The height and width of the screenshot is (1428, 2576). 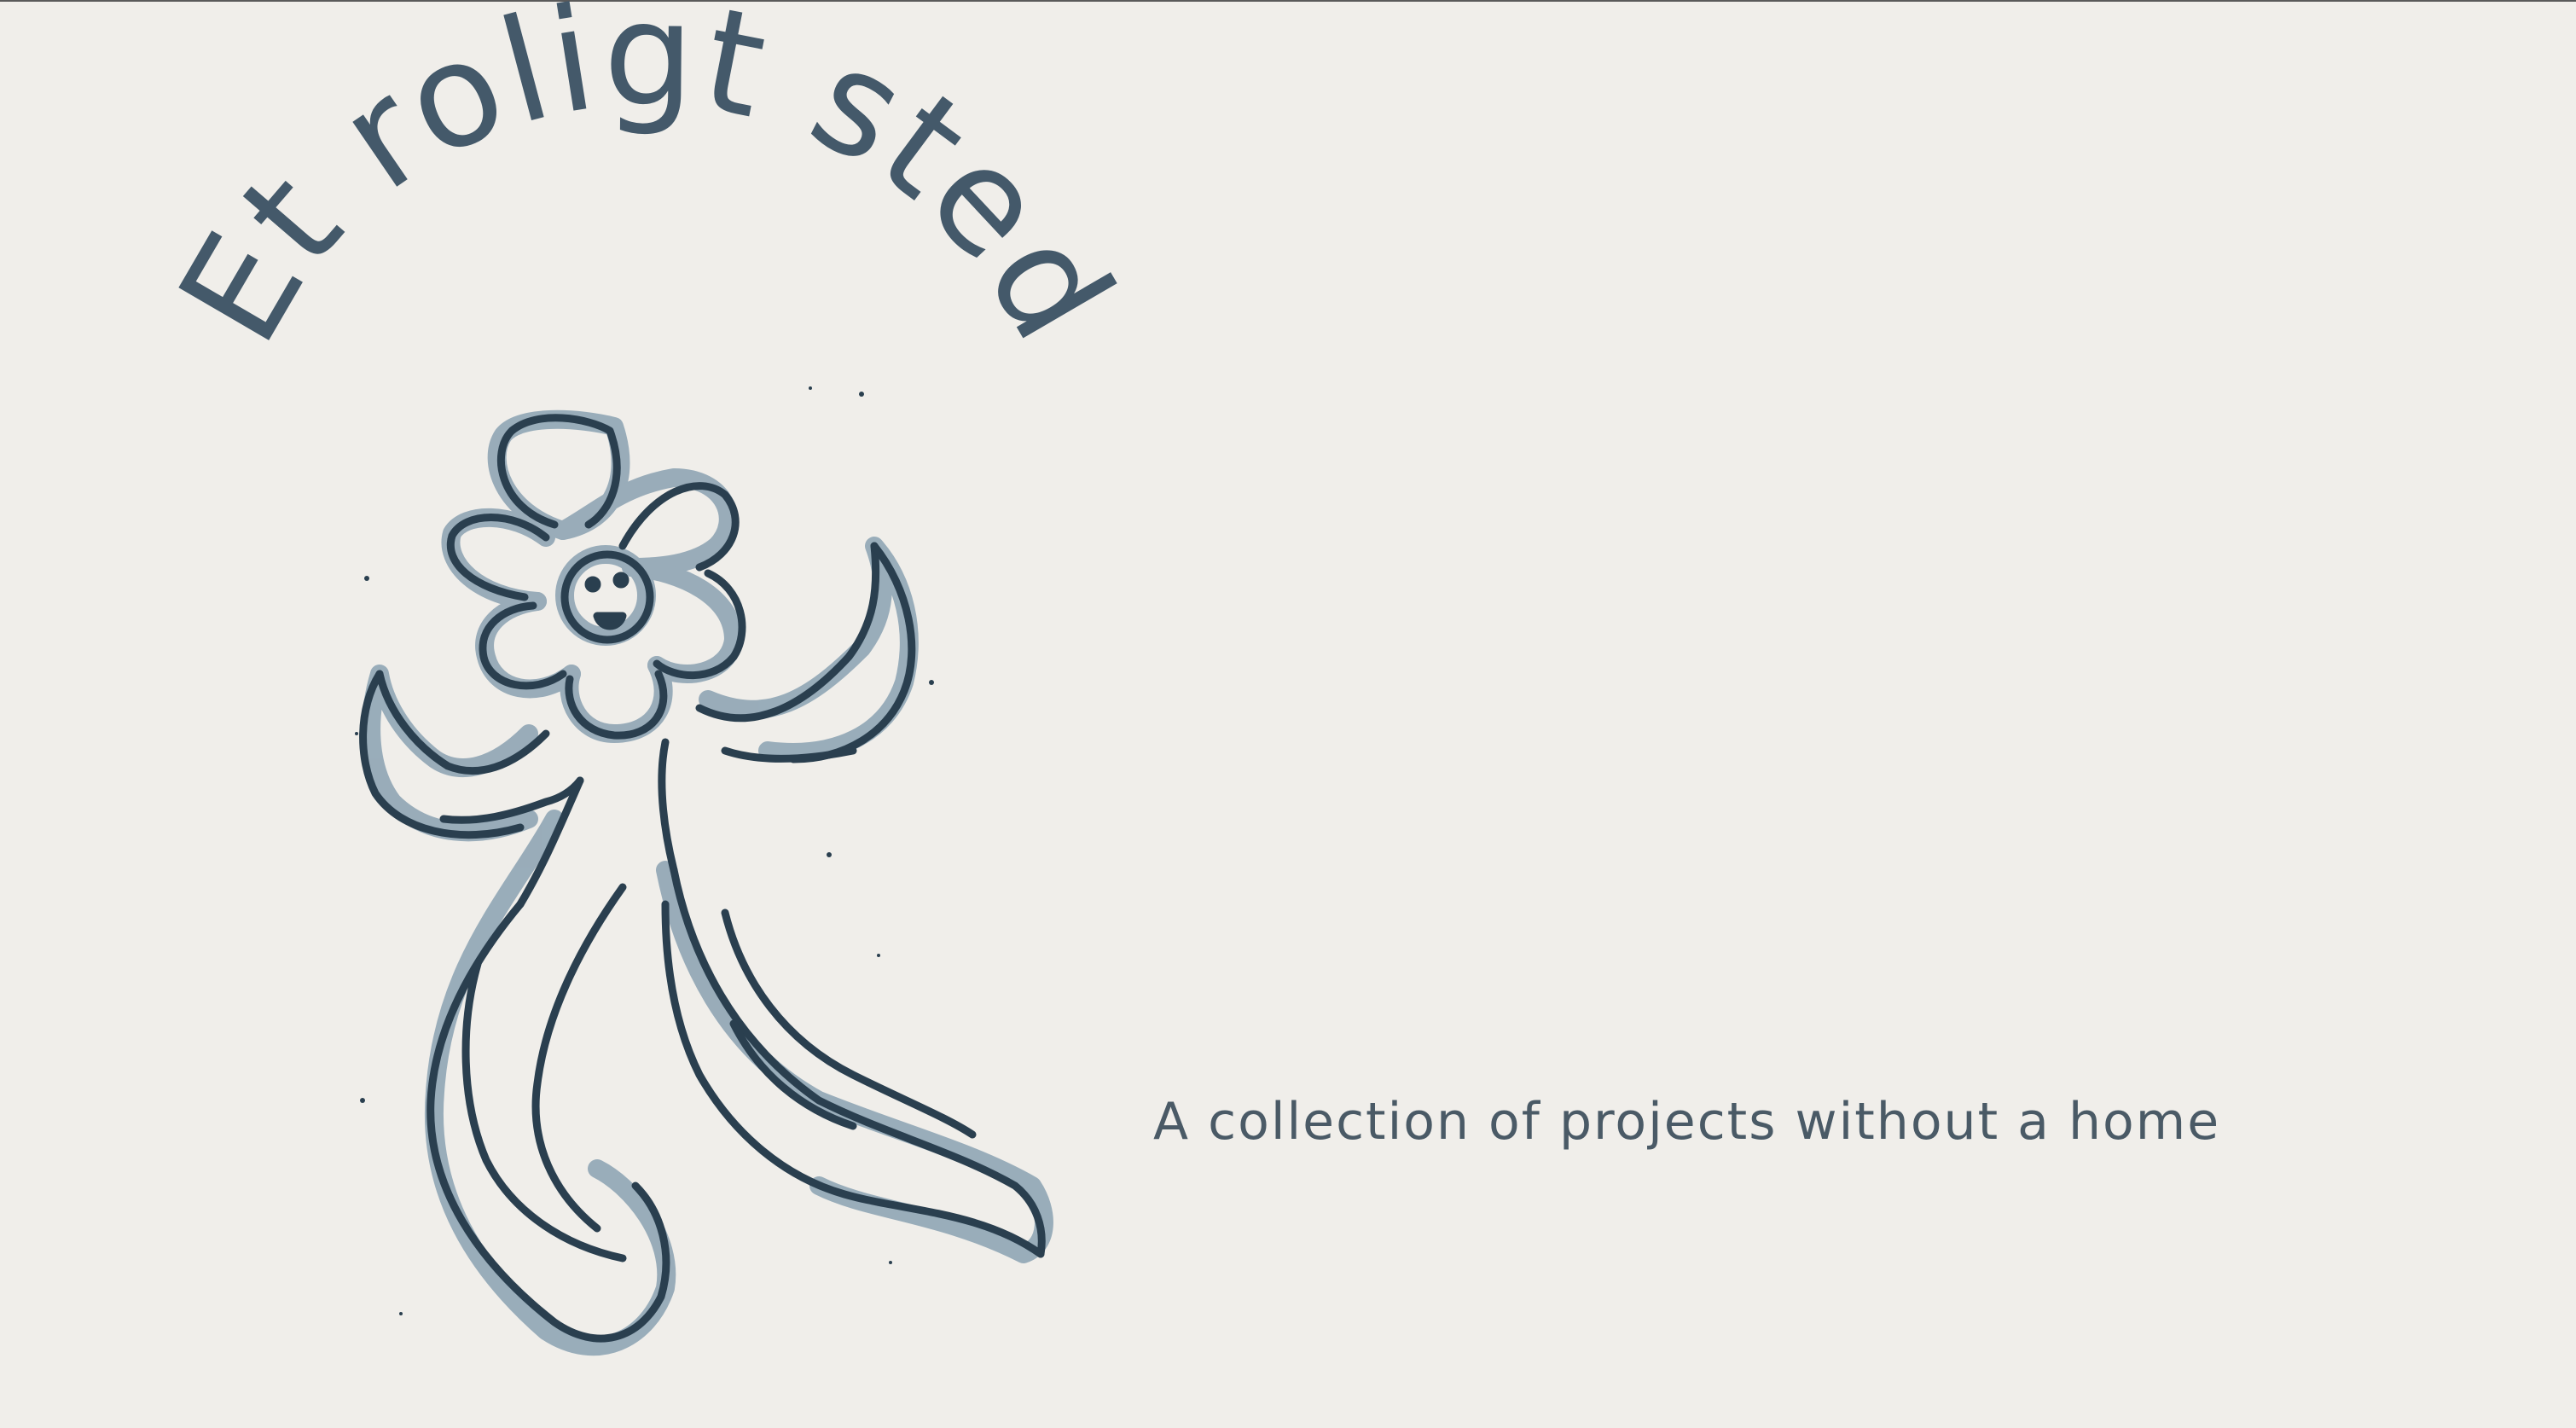 What do you see at coordinates (646, 184) in the screenshot?
I see `site-title: Et roligt sted` at bounding box center [646, 184].